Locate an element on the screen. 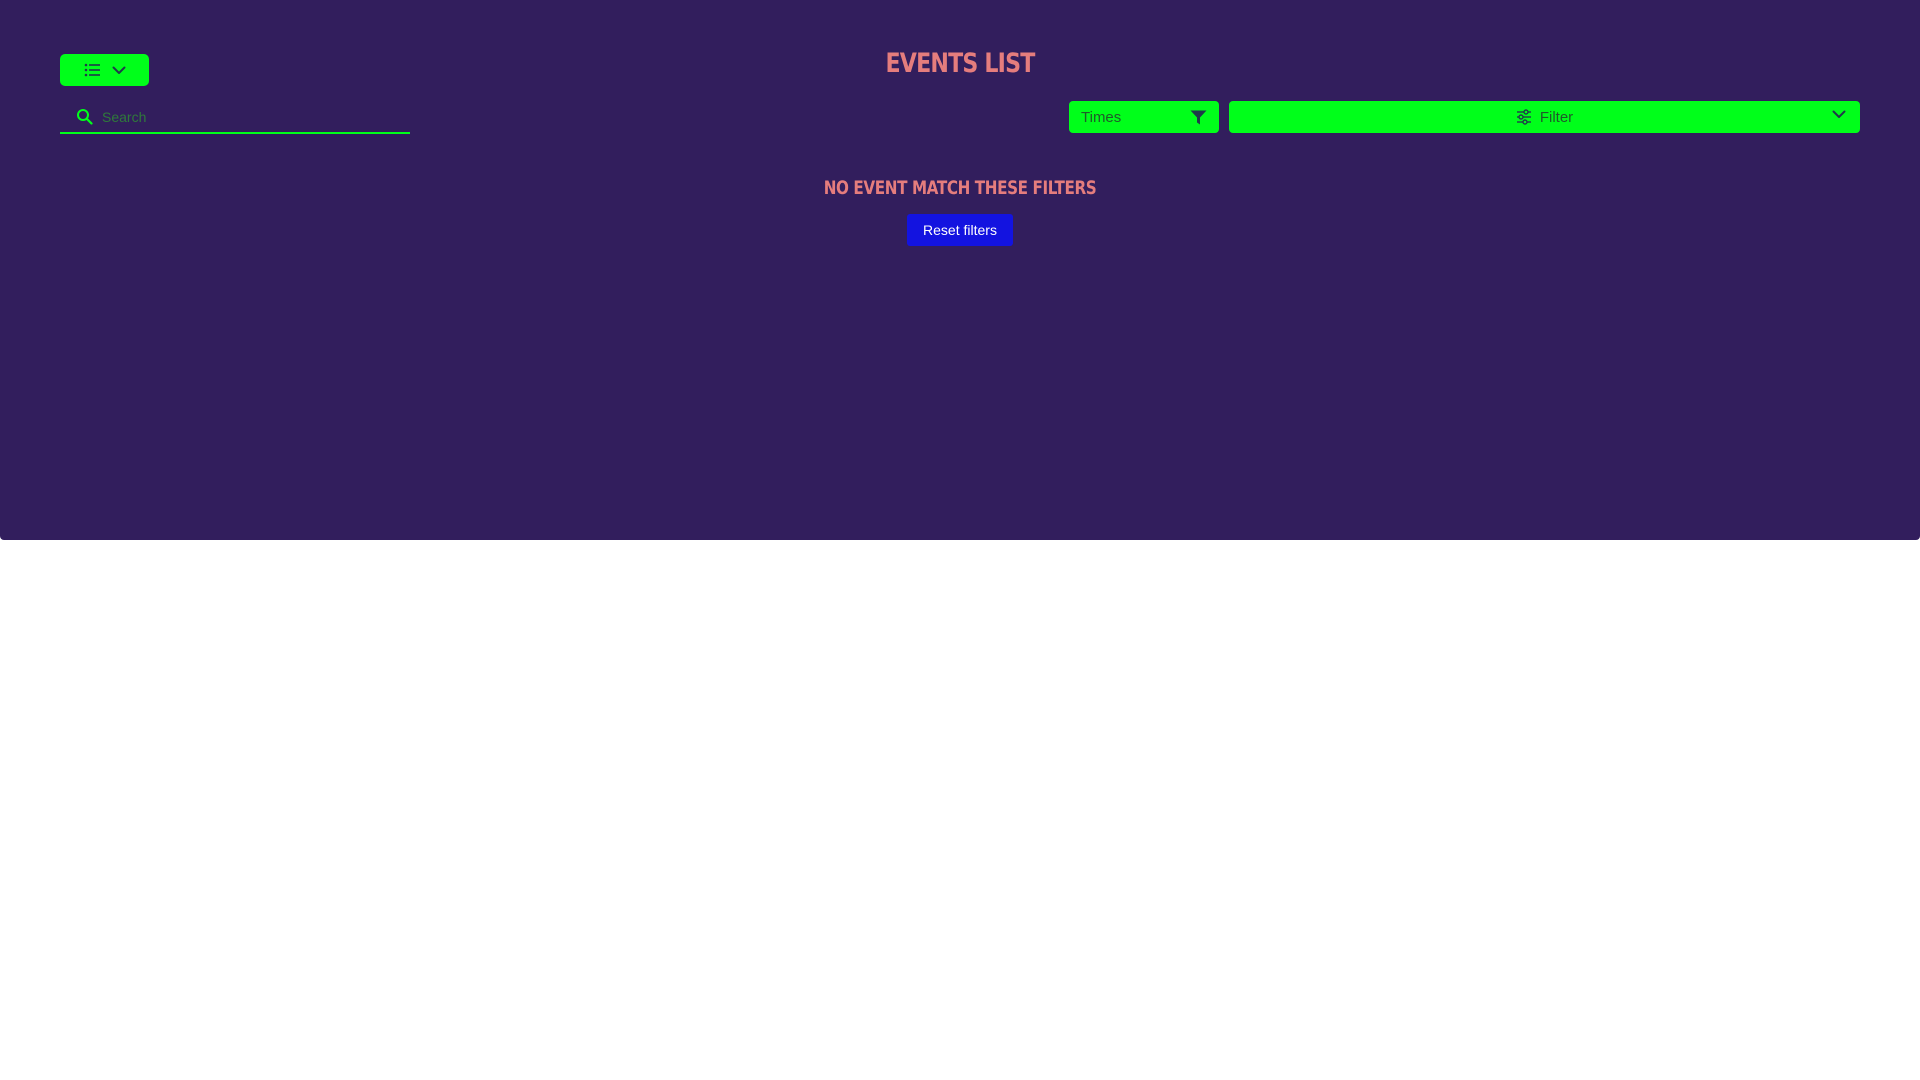 Image resolution: width=1920 pixels, height=1080 pixels. search-field is located at coordinates (235, 118).